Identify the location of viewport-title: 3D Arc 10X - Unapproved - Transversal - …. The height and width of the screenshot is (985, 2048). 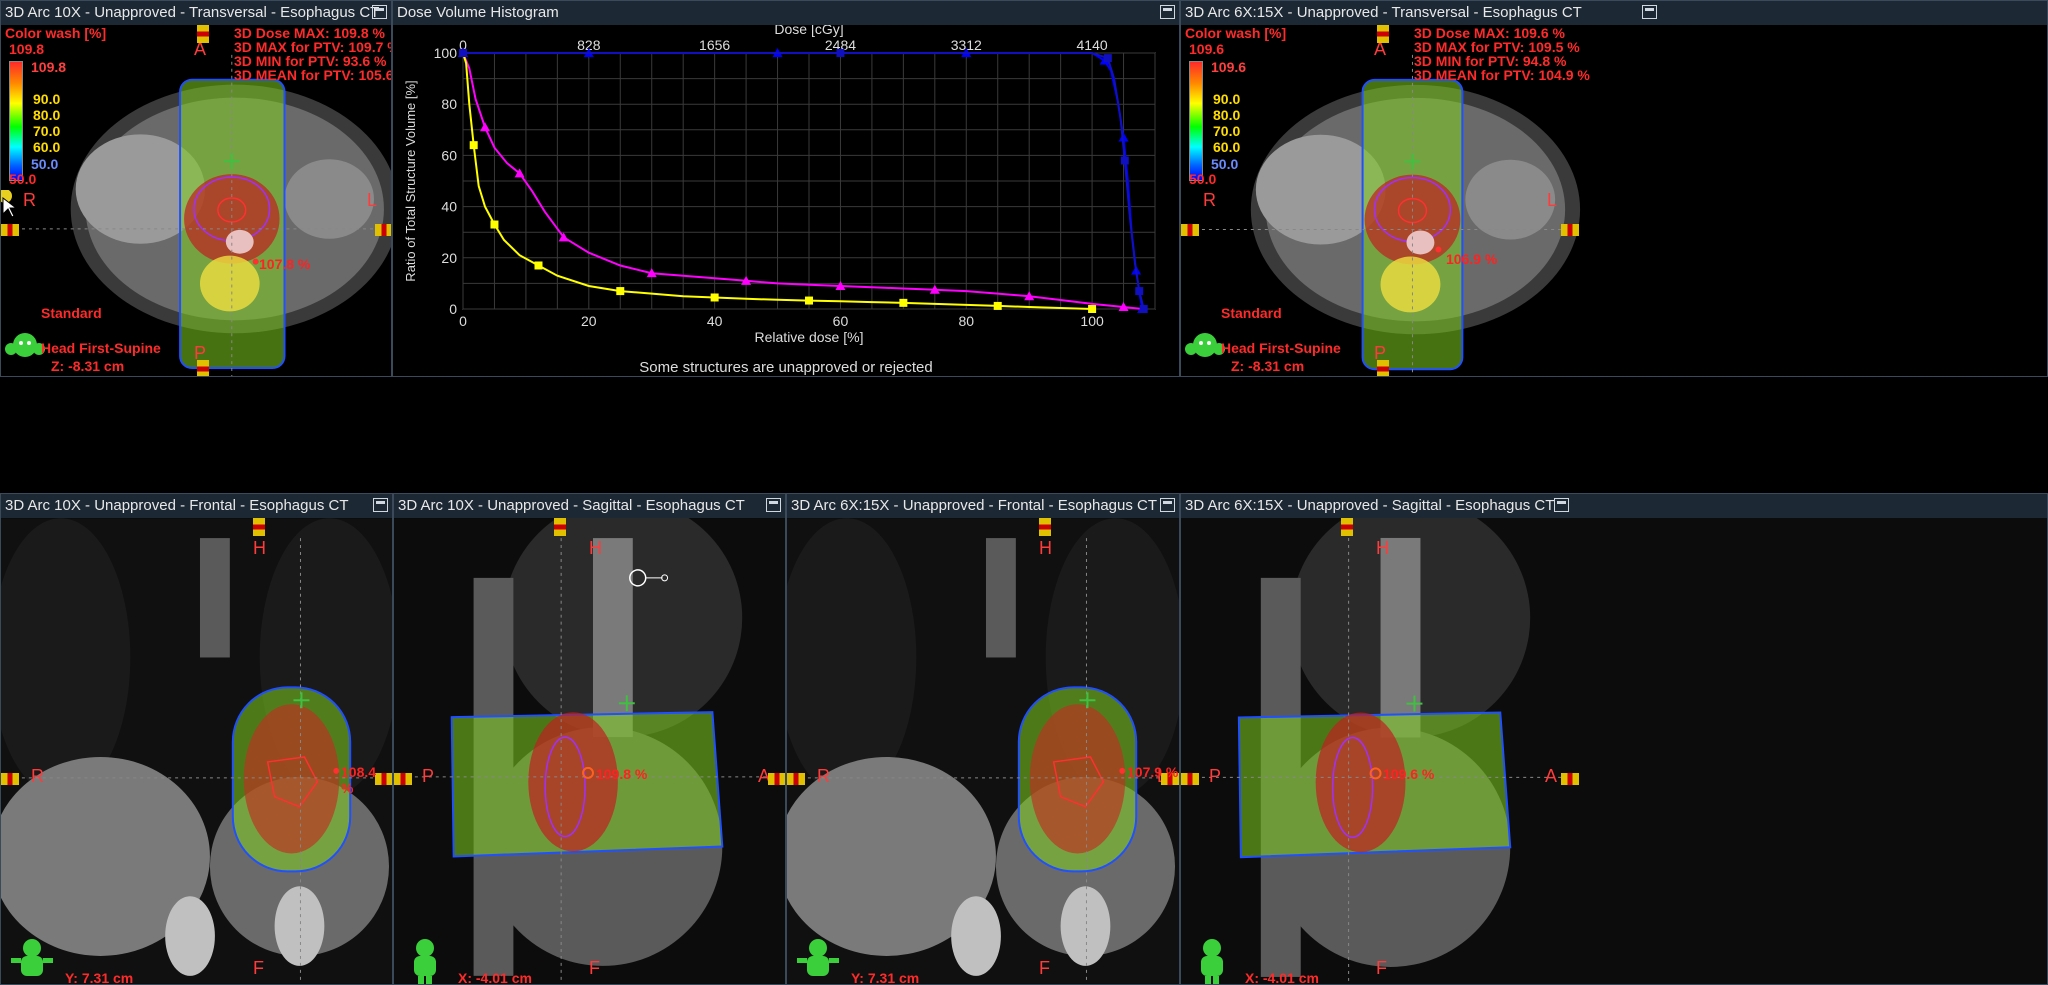
(196, 13).